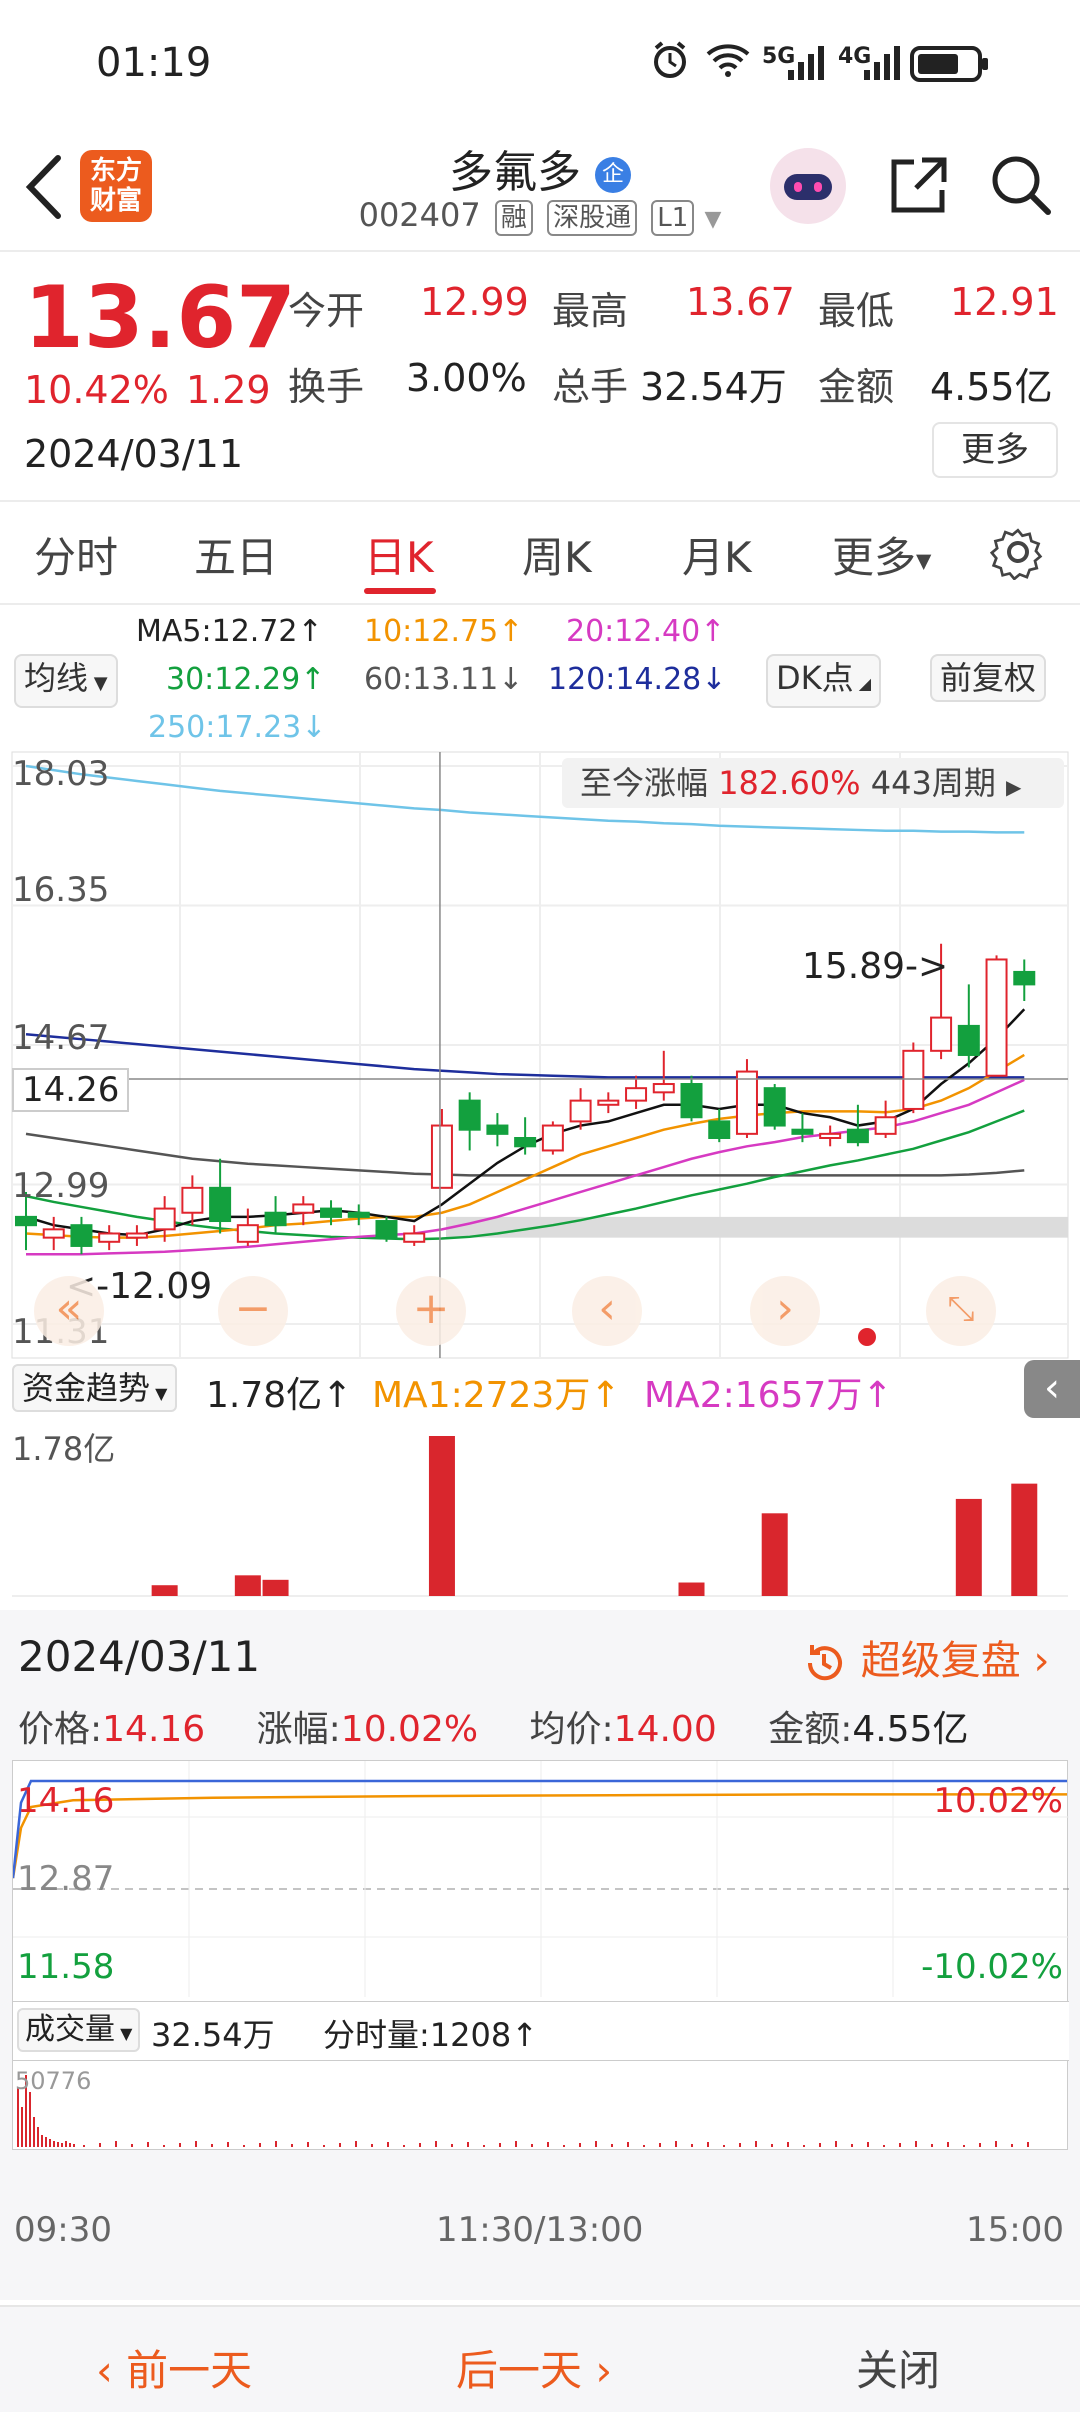 This screenshot has width=1080, height=2412. I want to click on ma20-legend: 20:12.40↑, so click(646, 631).